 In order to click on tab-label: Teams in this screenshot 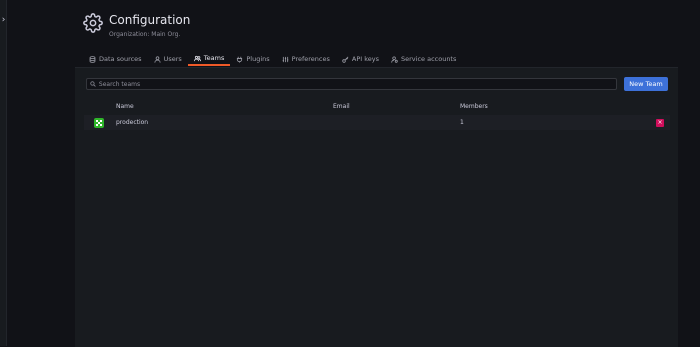, I will do `click(214, 58)`.